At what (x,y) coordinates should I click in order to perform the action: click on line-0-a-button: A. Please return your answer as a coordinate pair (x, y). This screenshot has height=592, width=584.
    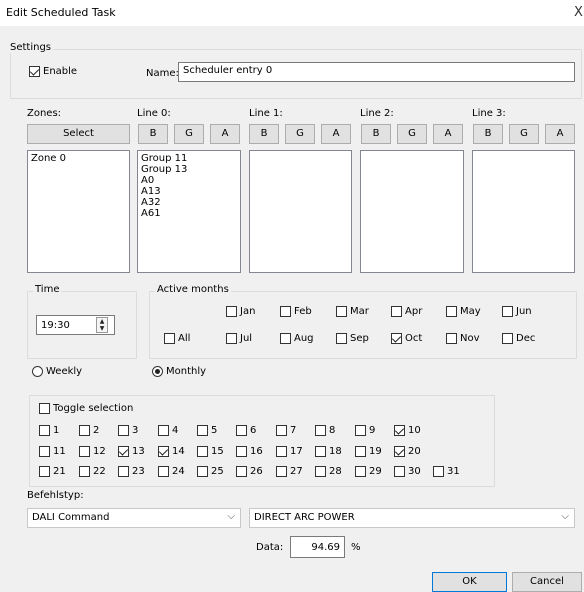
    Looking at the image, I should click on (225, 134).